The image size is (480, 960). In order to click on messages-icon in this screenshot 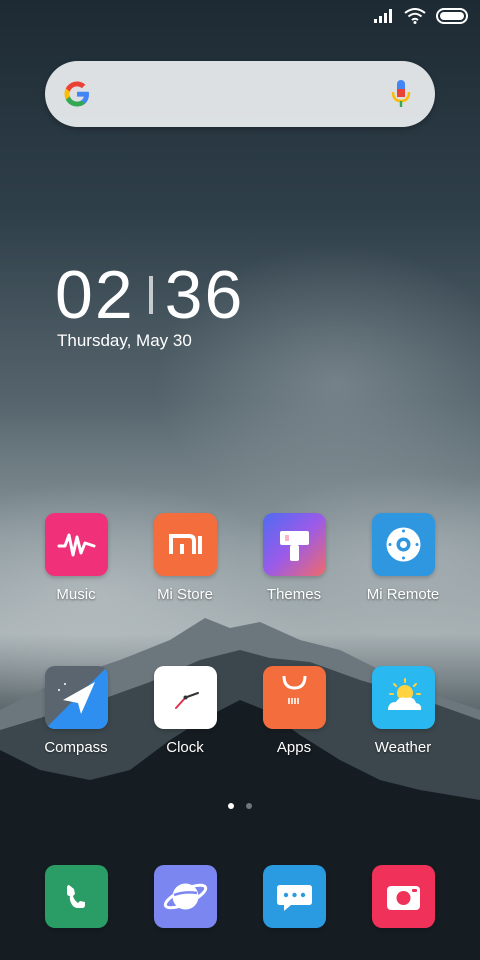, I will do `click(294, 896)`.